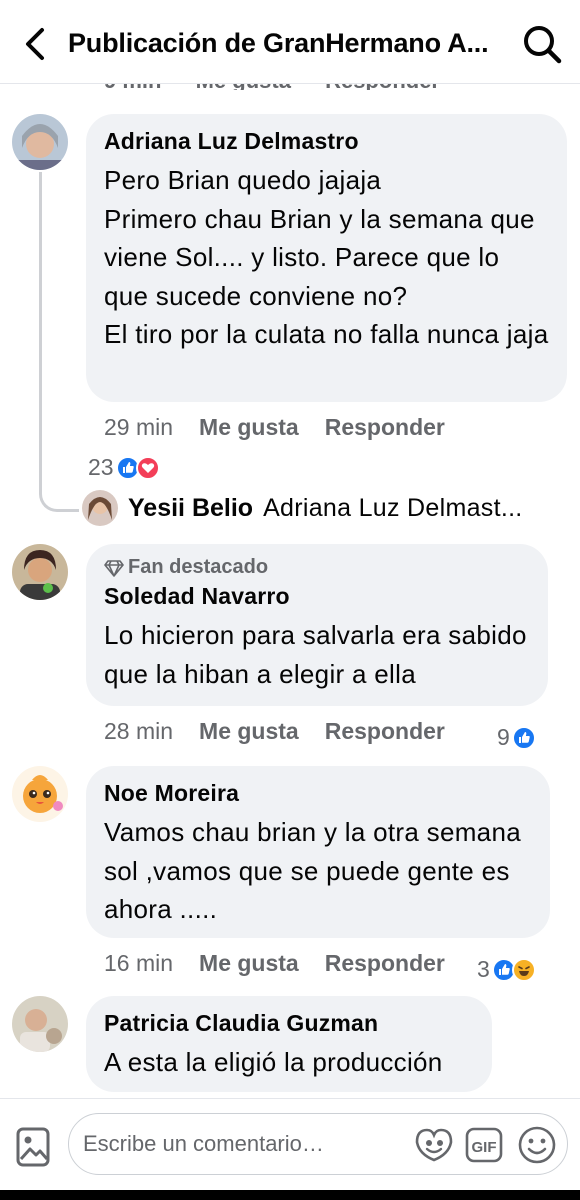  I want to click on comment-composer: GIF, so click(290, 1144).